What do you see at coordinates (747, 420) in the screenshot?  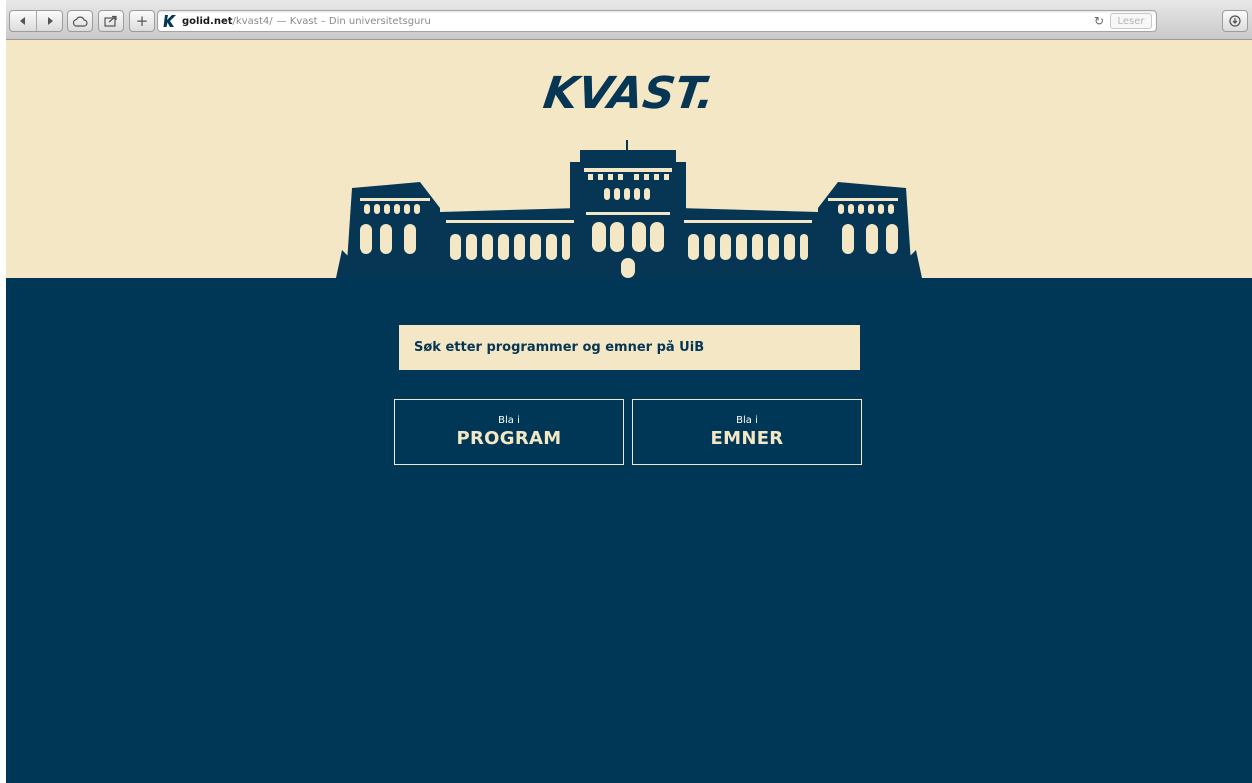 I see `browse-emner-prefix: Bla i` at bounding box center [747, 420].